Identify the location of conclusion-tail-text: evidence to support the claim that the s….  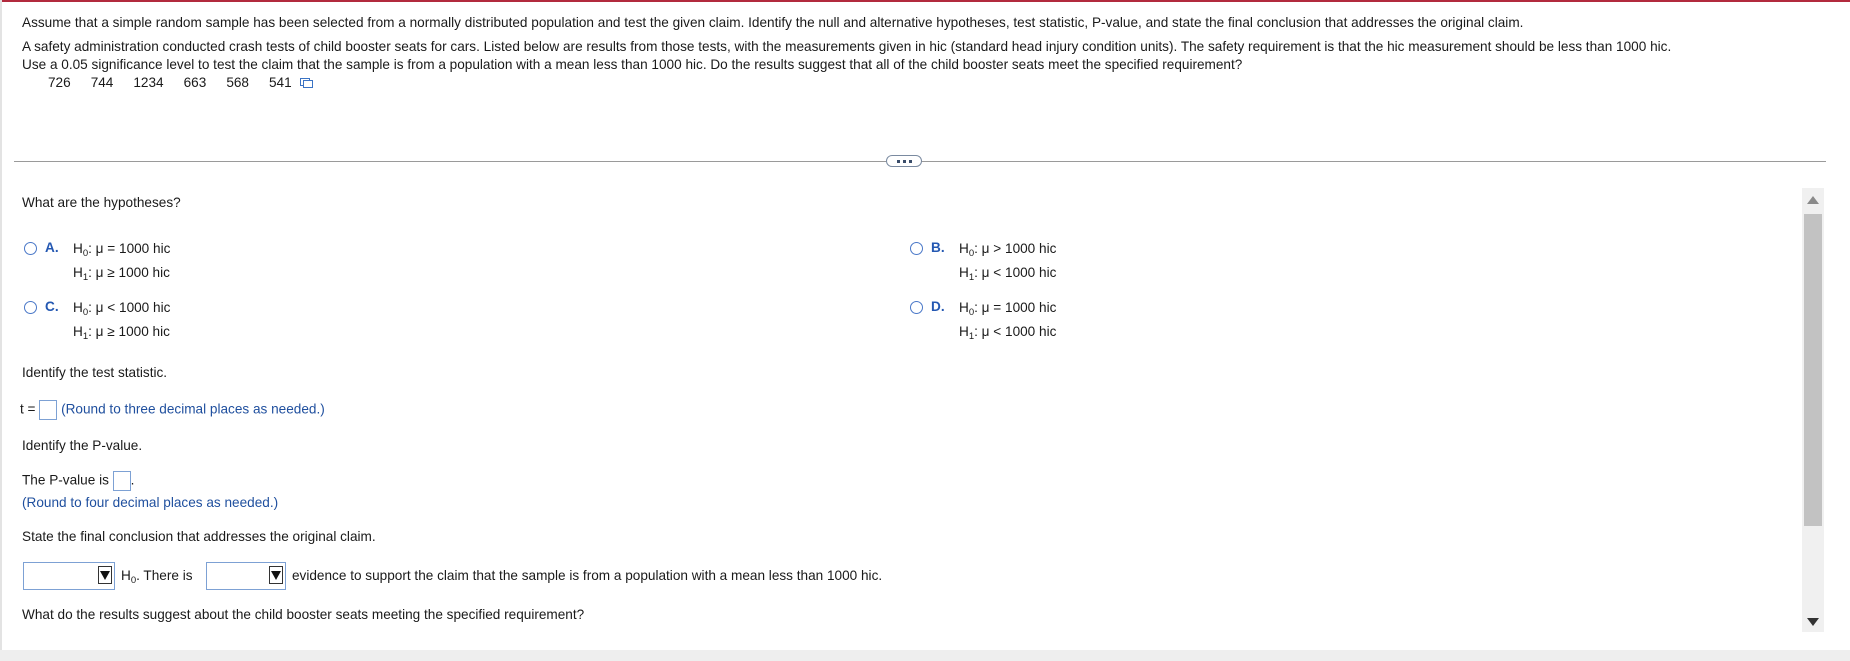
(587, 575).